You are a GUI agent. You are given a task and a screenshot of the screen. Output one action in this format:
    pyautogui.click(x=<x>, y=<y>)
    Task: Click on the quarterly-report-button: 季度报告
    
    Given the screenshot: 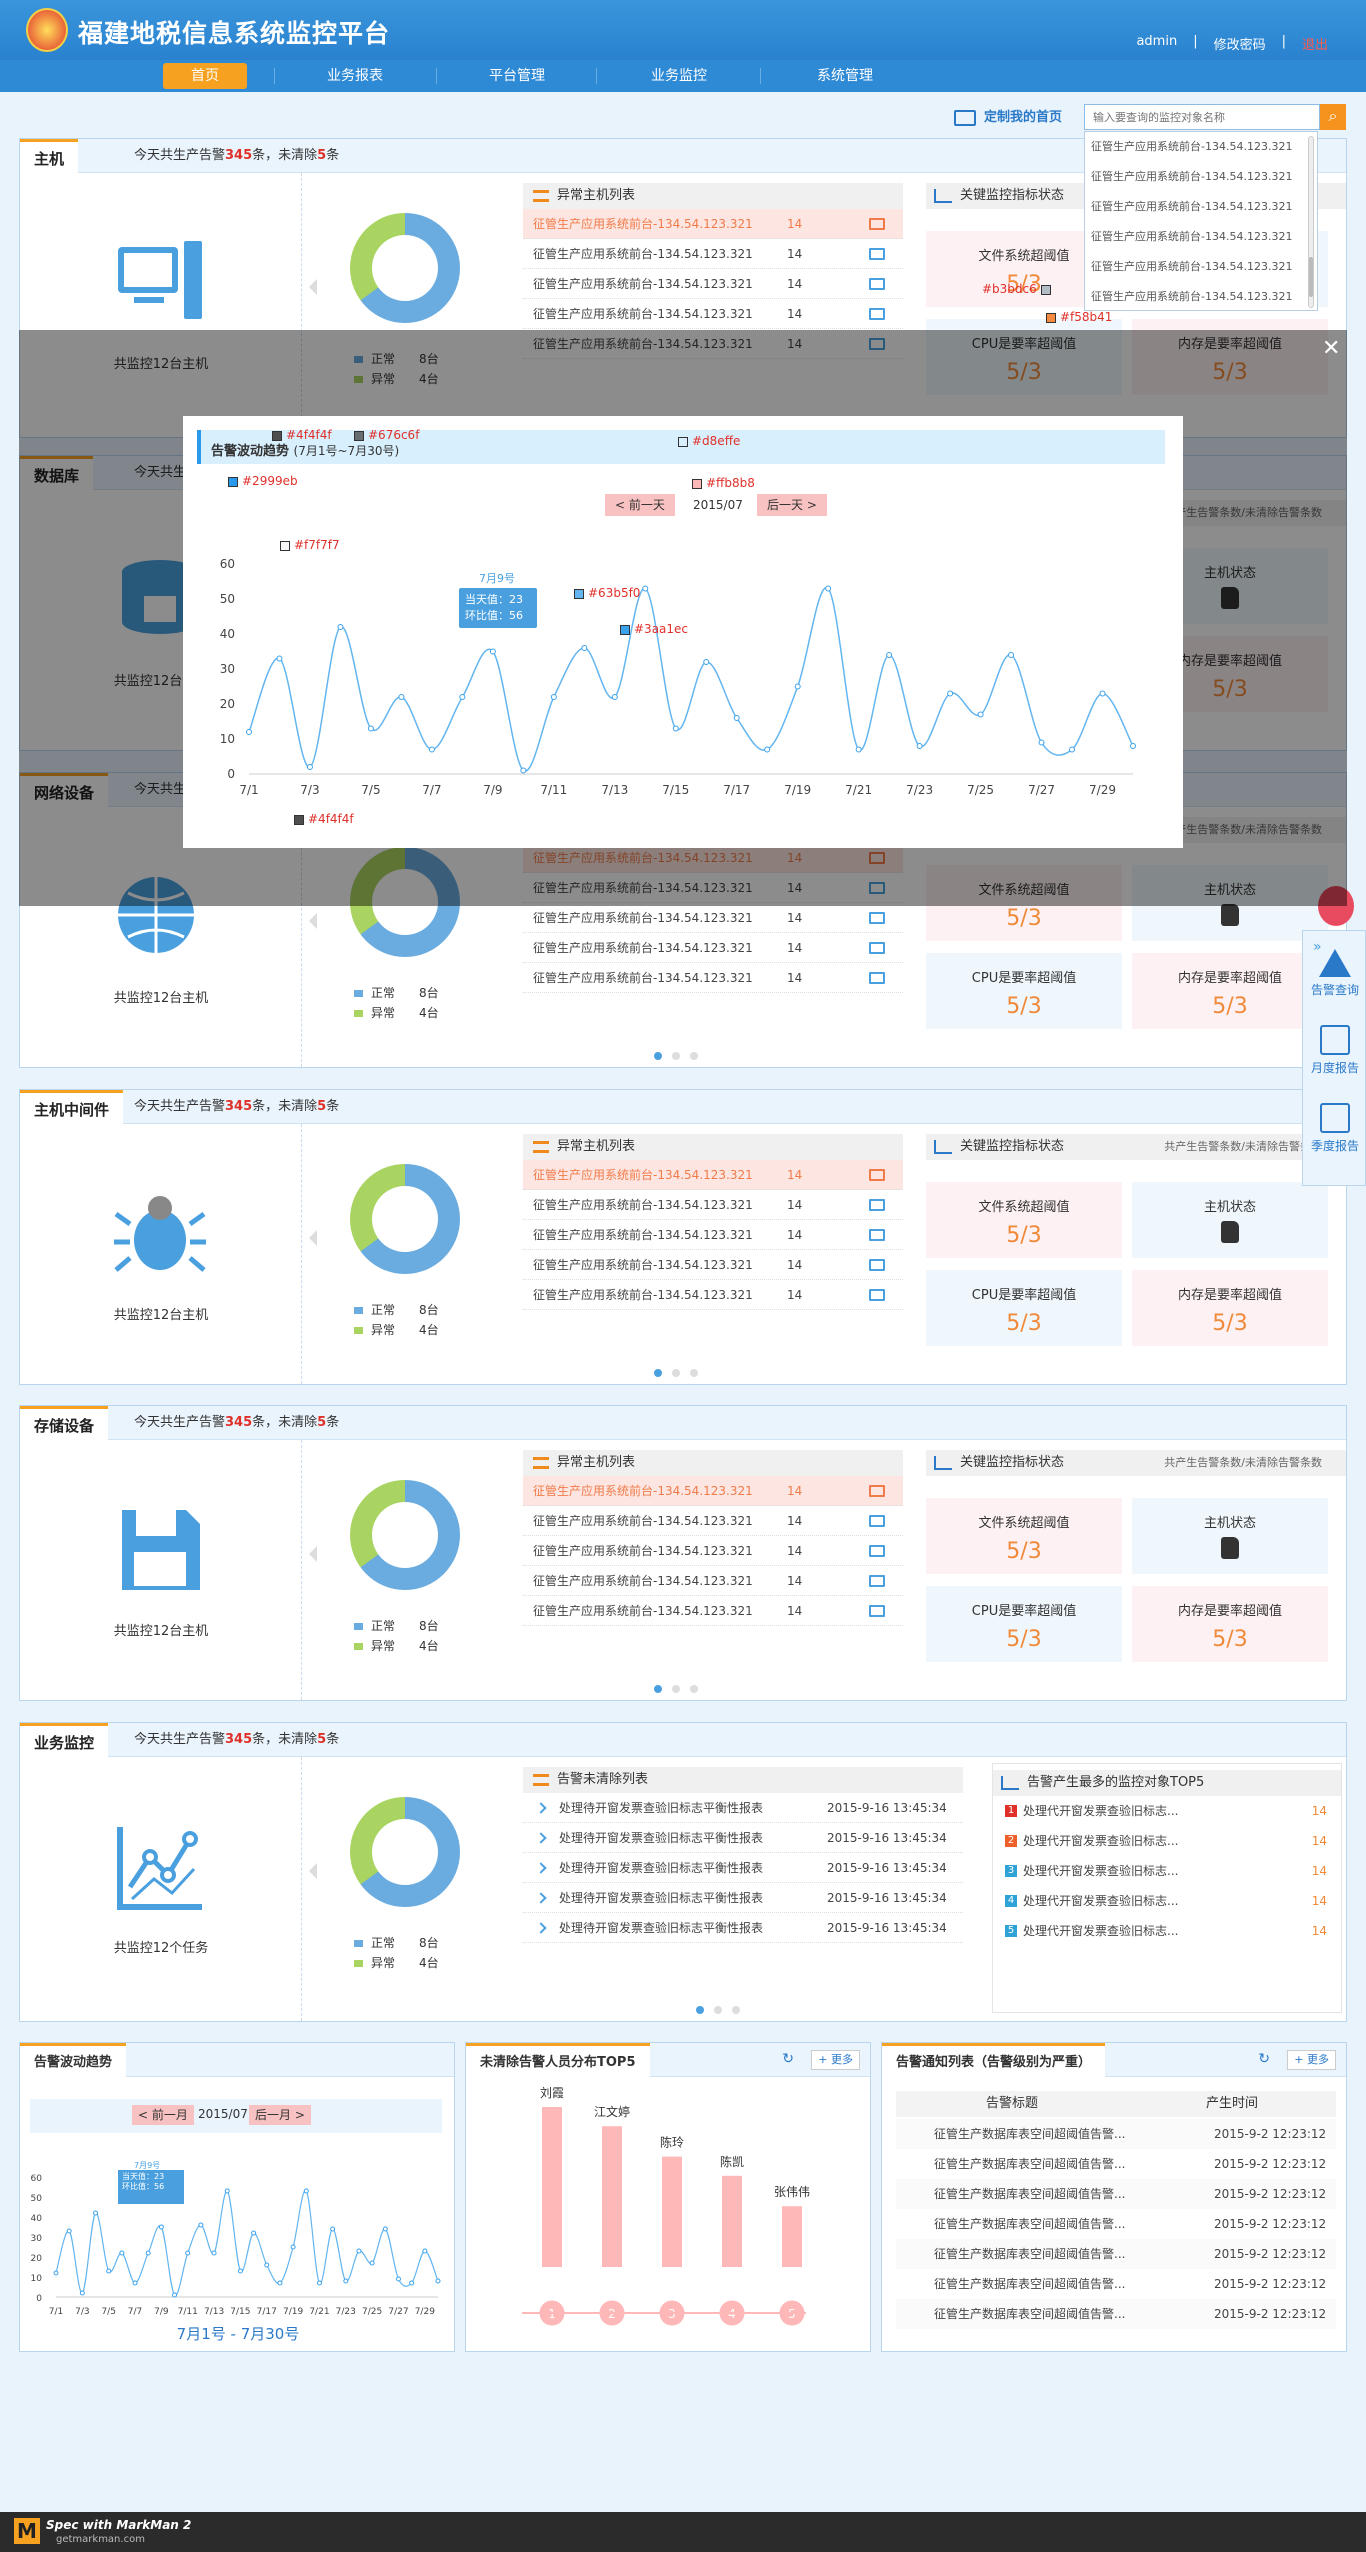 What is the action you would take?
    pyautogui.click(x=1334, y=1128)
    